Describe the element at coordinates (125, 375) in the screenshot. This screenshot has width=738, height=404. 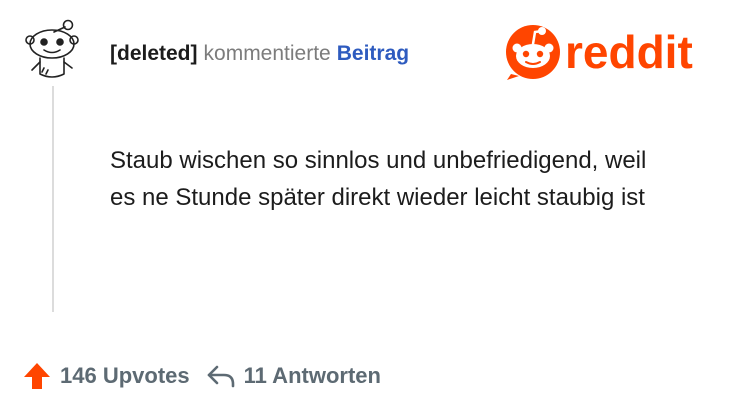
I see `upvote-count: 146 Upvotes` at that location.